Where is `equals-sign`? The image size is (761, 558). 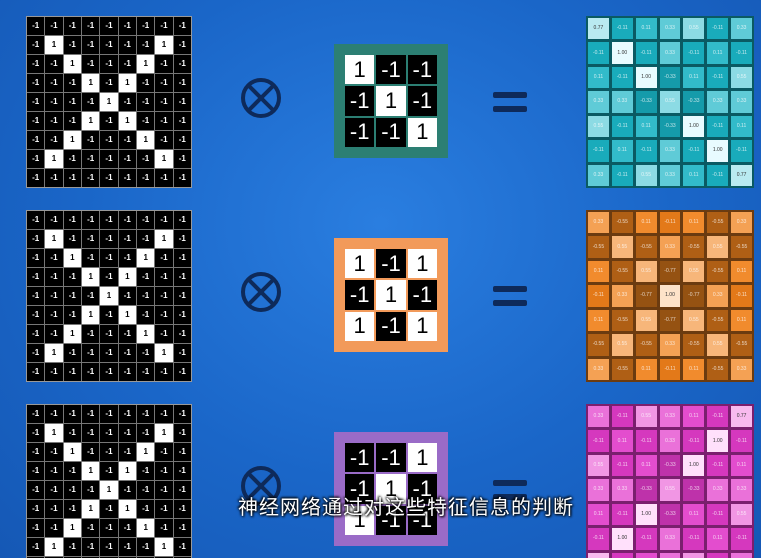 equals-sign is located at coordinates (510, 103).